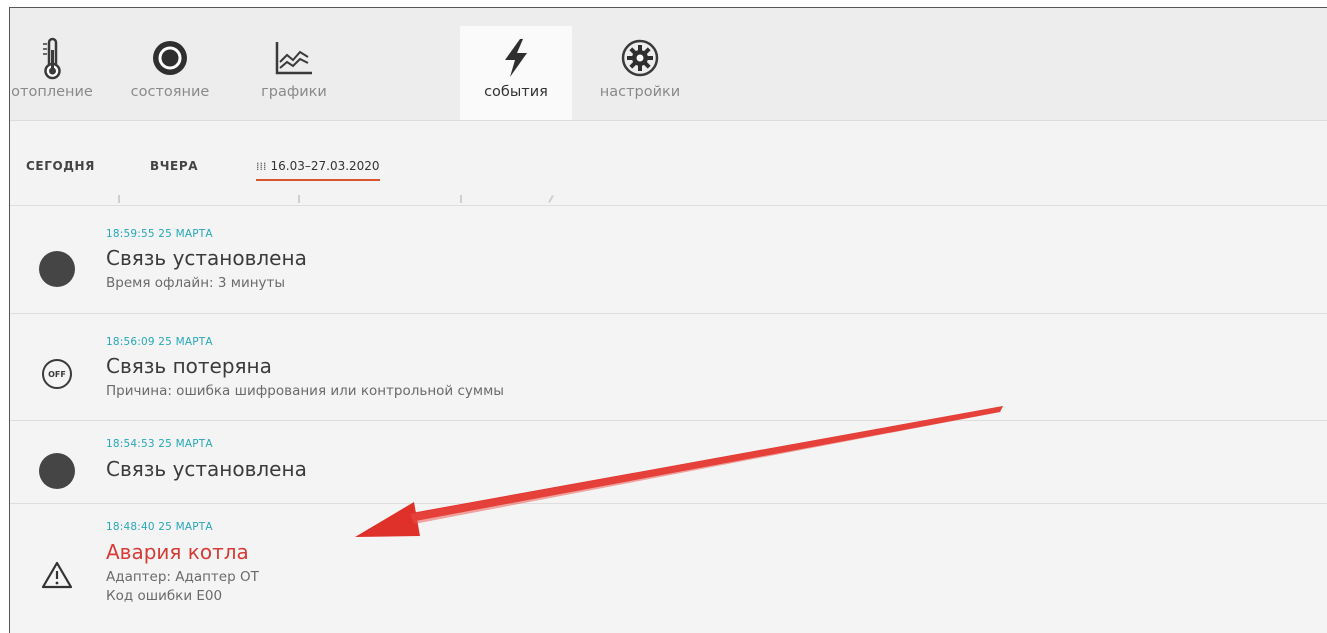 The width and height of the screenshot is (1327, 633). I want to click on event-time: 18:59:55 25 МАРТА, so click(159, 234).